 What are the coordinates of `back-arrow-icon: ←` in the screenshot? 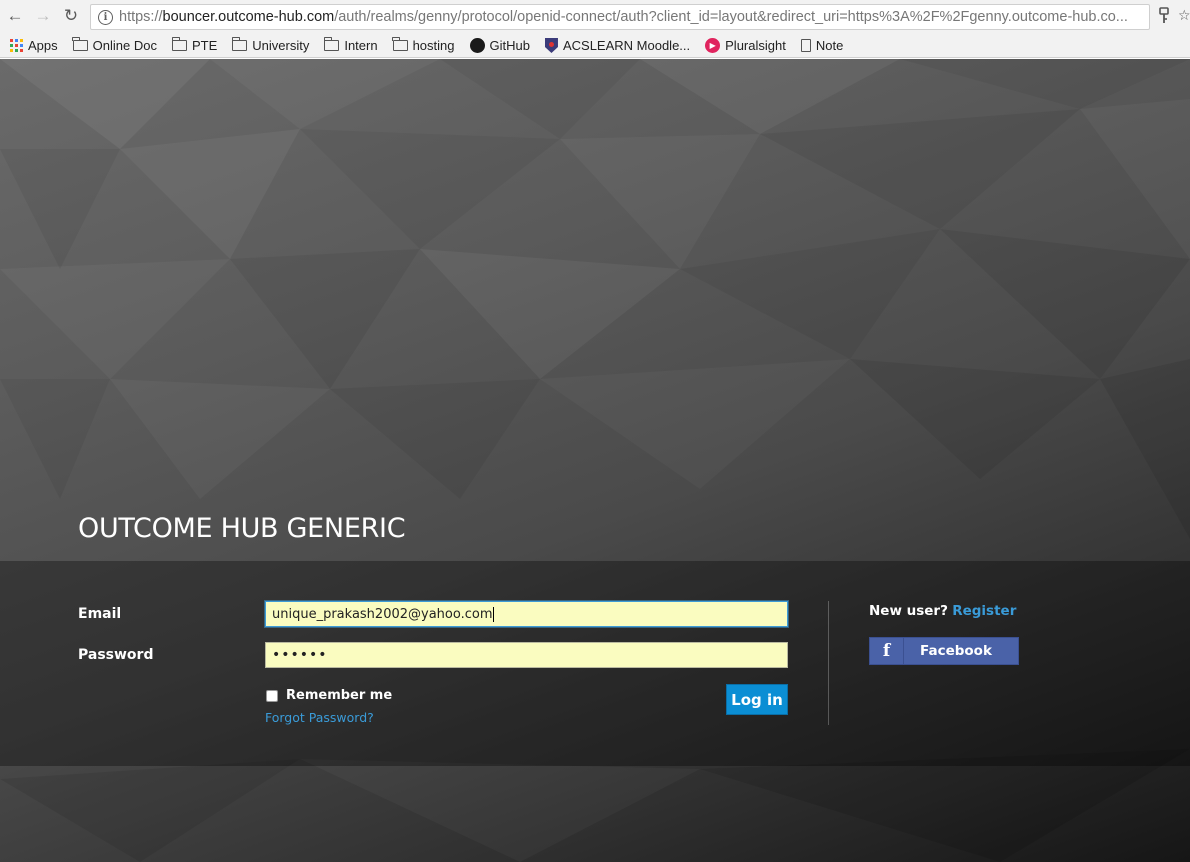 It's located at (15, 15).